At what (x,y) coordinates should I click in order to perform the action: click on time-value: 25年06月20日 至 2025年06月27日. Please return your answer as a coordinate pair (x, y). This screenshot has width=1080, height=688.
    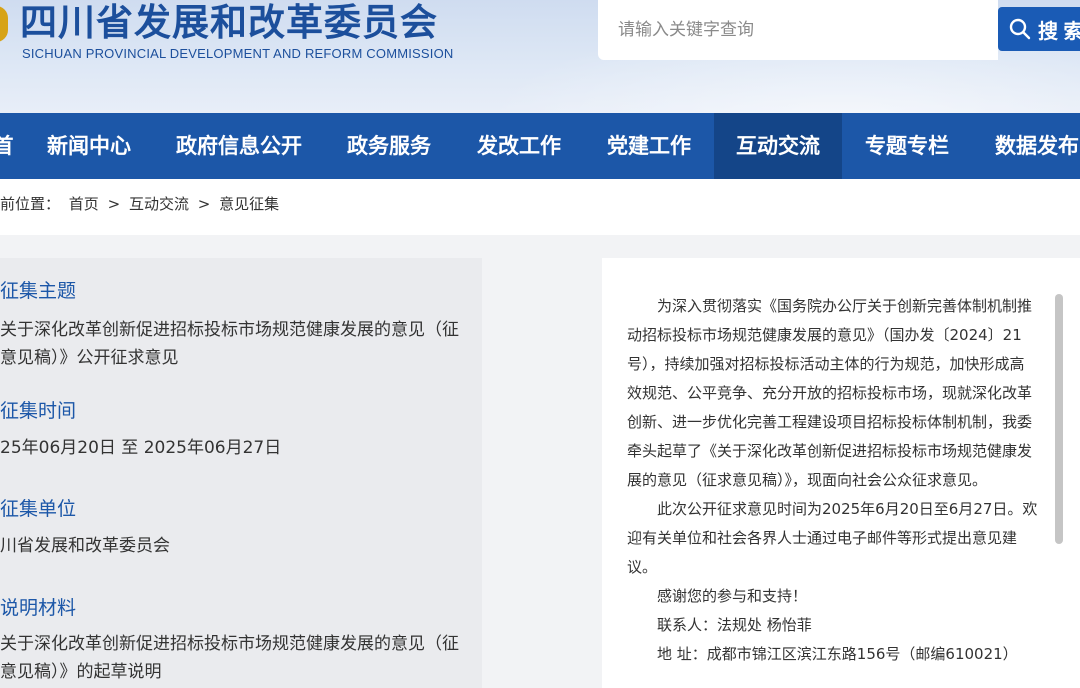
    Looking at the image, I should click on (141, 448).